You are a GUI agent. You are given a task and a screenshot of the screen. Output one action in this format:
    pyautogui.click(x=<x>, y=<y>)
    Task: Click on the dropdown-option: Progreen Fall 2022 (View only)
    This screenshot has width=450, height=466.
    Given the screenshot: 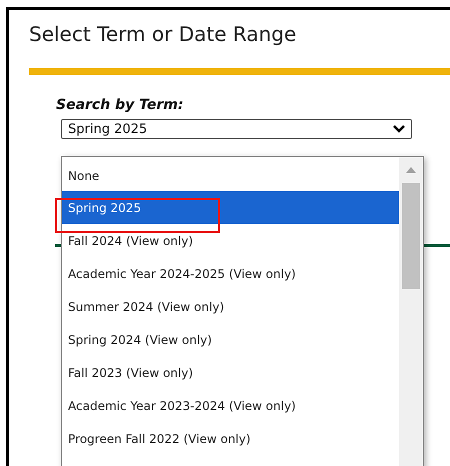 What is the action you would take?
    pyautogui.click(x=230, y=438)
    